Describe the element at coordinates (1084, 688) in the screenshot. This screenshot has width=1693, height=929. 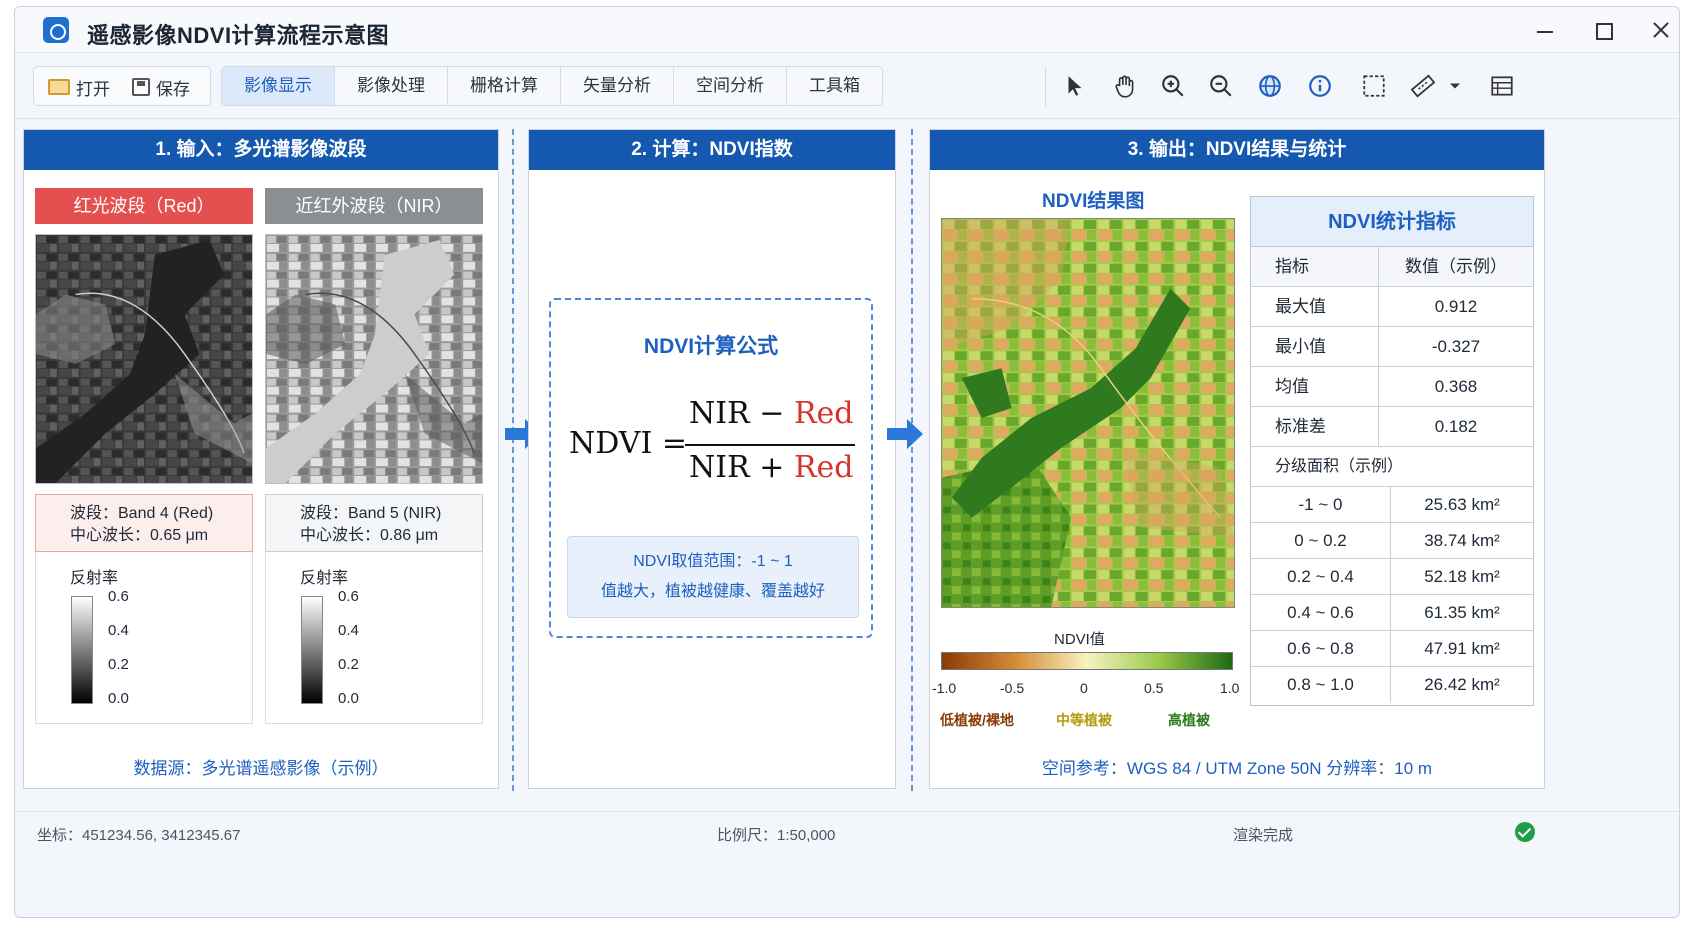
I see `ndvi-legend-tick: 0` at that location.